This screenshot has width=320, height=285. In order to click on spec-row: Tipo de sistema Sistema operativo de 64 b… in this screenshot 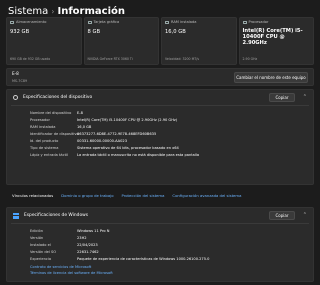, I will do `click(171, 147)`.